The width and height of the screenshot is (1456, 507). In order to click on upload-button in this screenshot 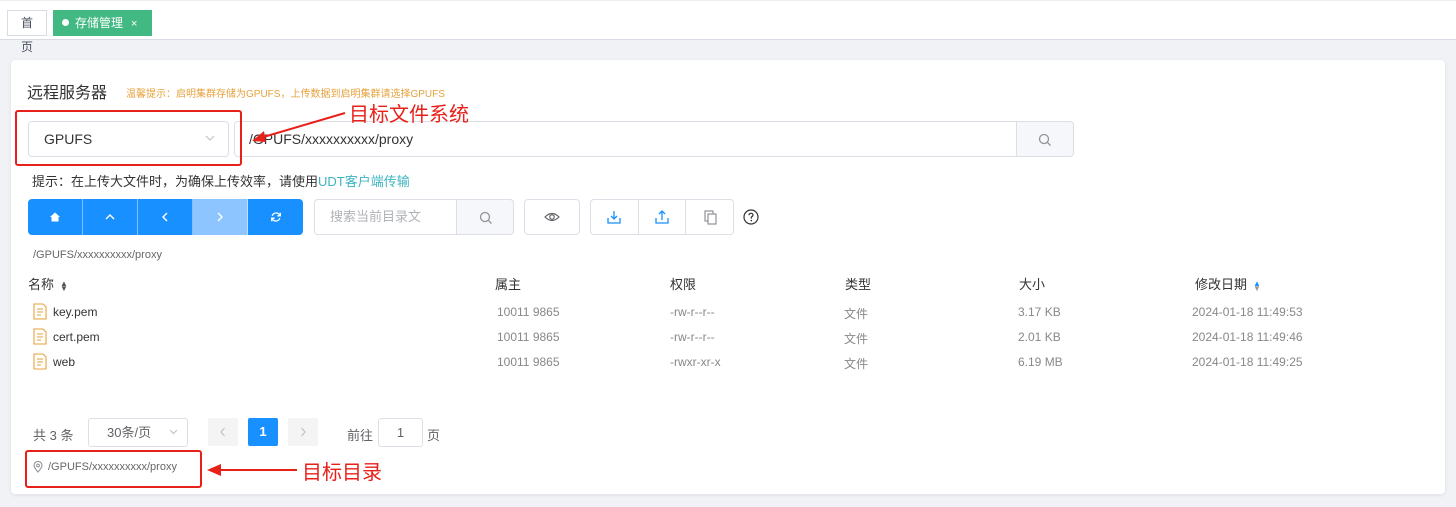, I will do `click(663, 217)`.